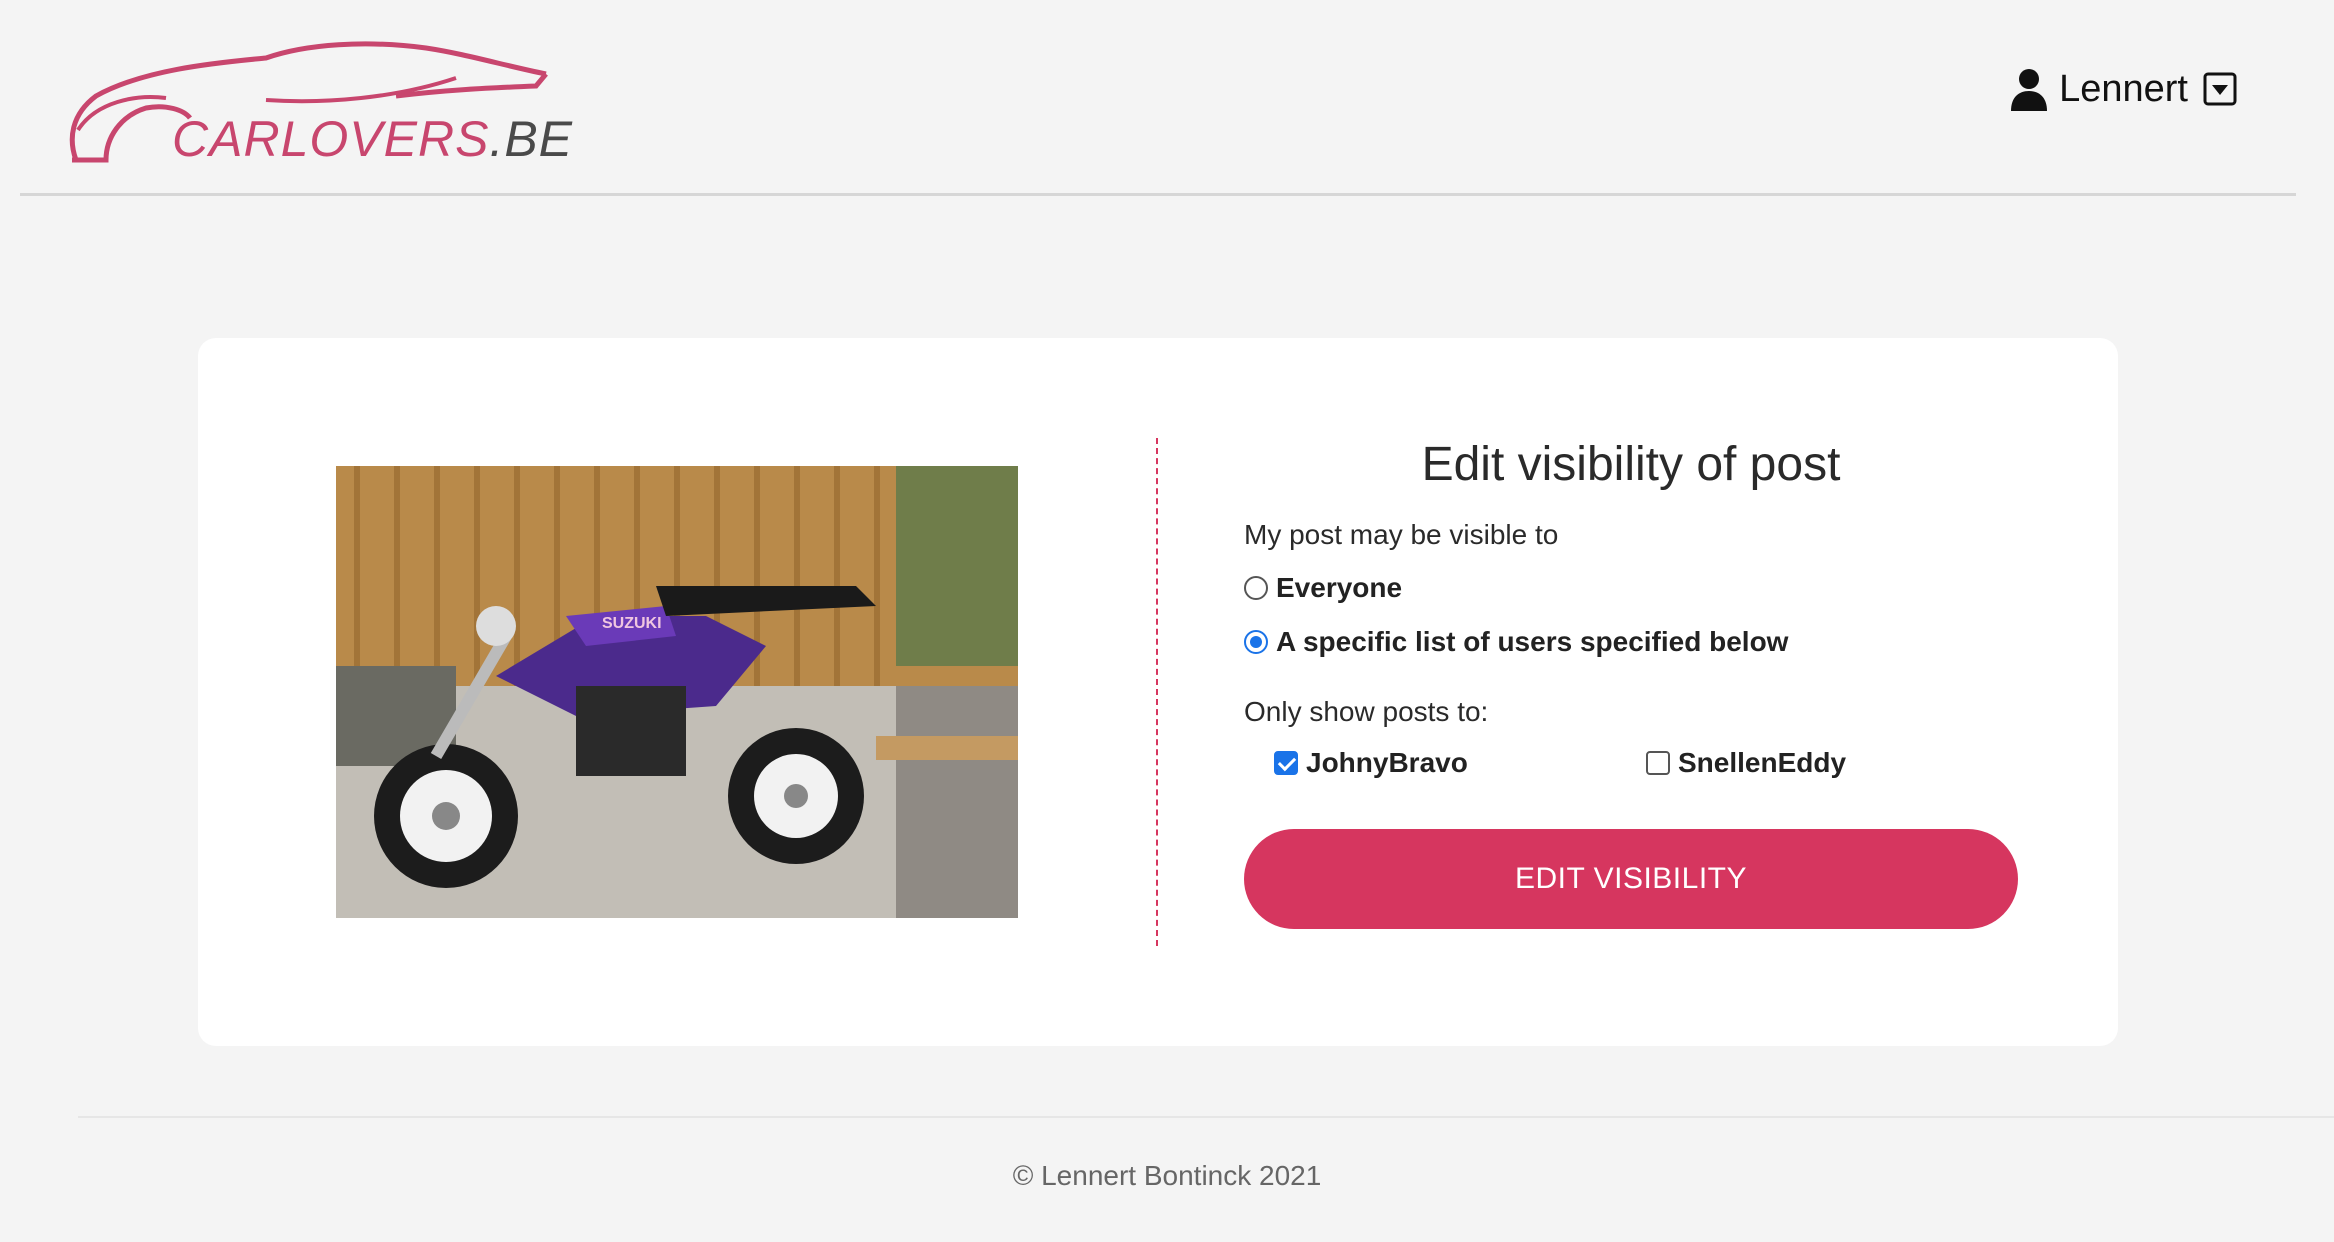 The image size is (2334, 1242). I want to click on motorcycle-photo: SUZUKI, so click(677, 692).